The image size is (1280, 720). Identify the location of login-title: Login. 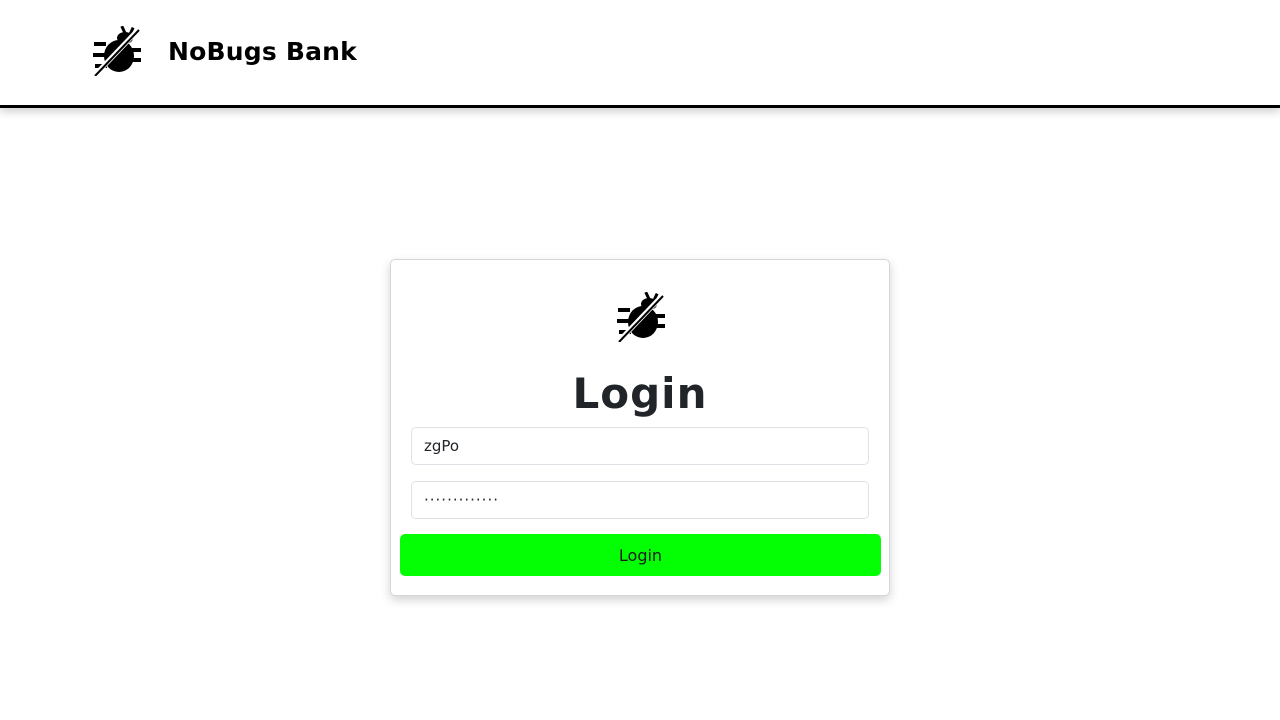
(640, 393).